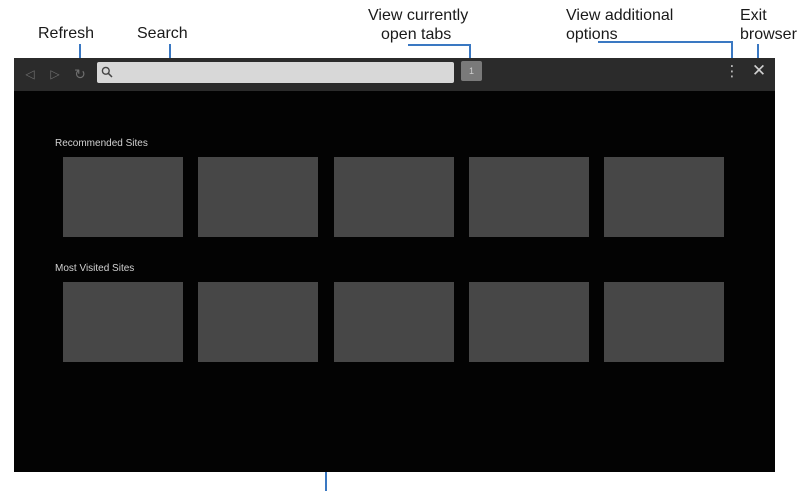 The image size is (805, 501). I want to click on refresh-callout-label: Refresh, so click(66, 33).